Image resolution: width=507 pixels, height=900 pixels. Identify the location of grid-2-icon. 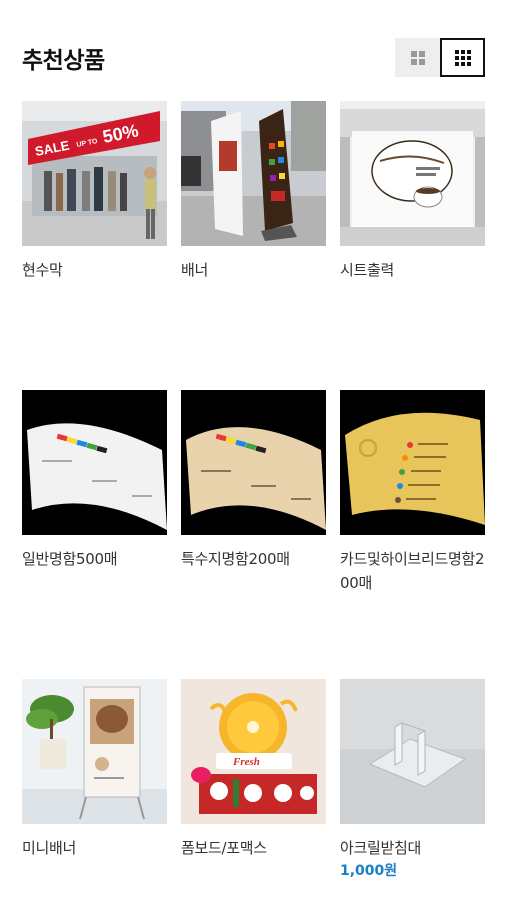
(417, 57).